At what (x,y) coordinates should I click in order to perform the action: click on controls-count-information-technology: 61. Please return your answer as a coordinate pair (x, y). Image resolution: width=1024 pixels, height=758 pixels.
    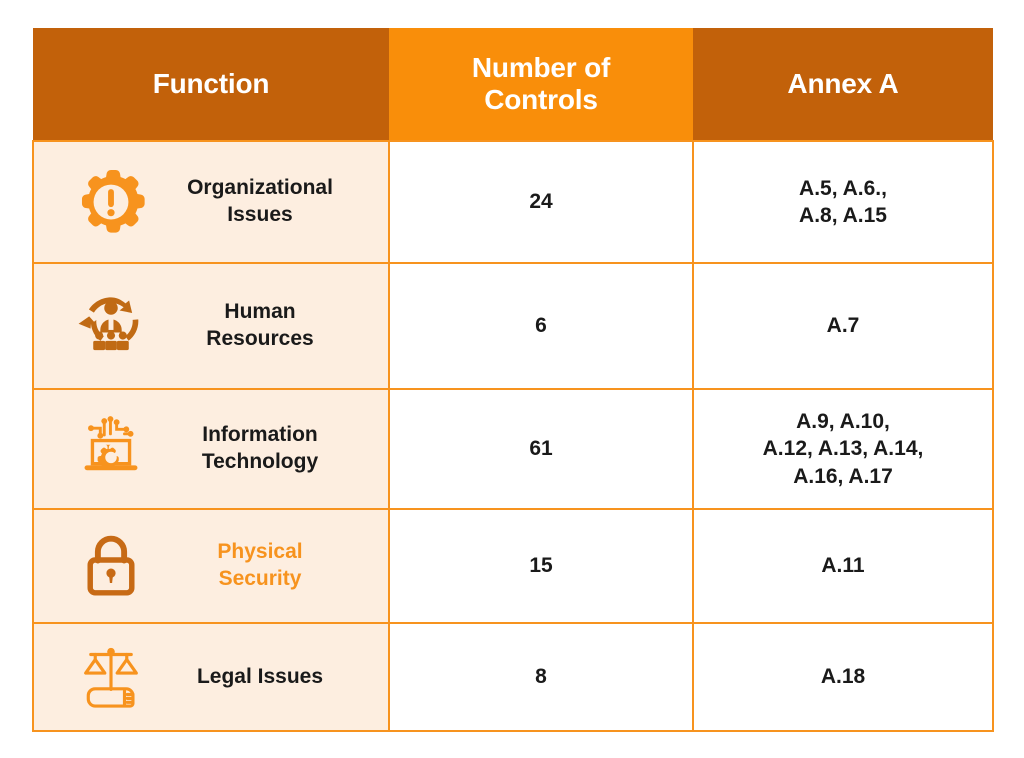
    Looking at the image, I should click on (541, 449).